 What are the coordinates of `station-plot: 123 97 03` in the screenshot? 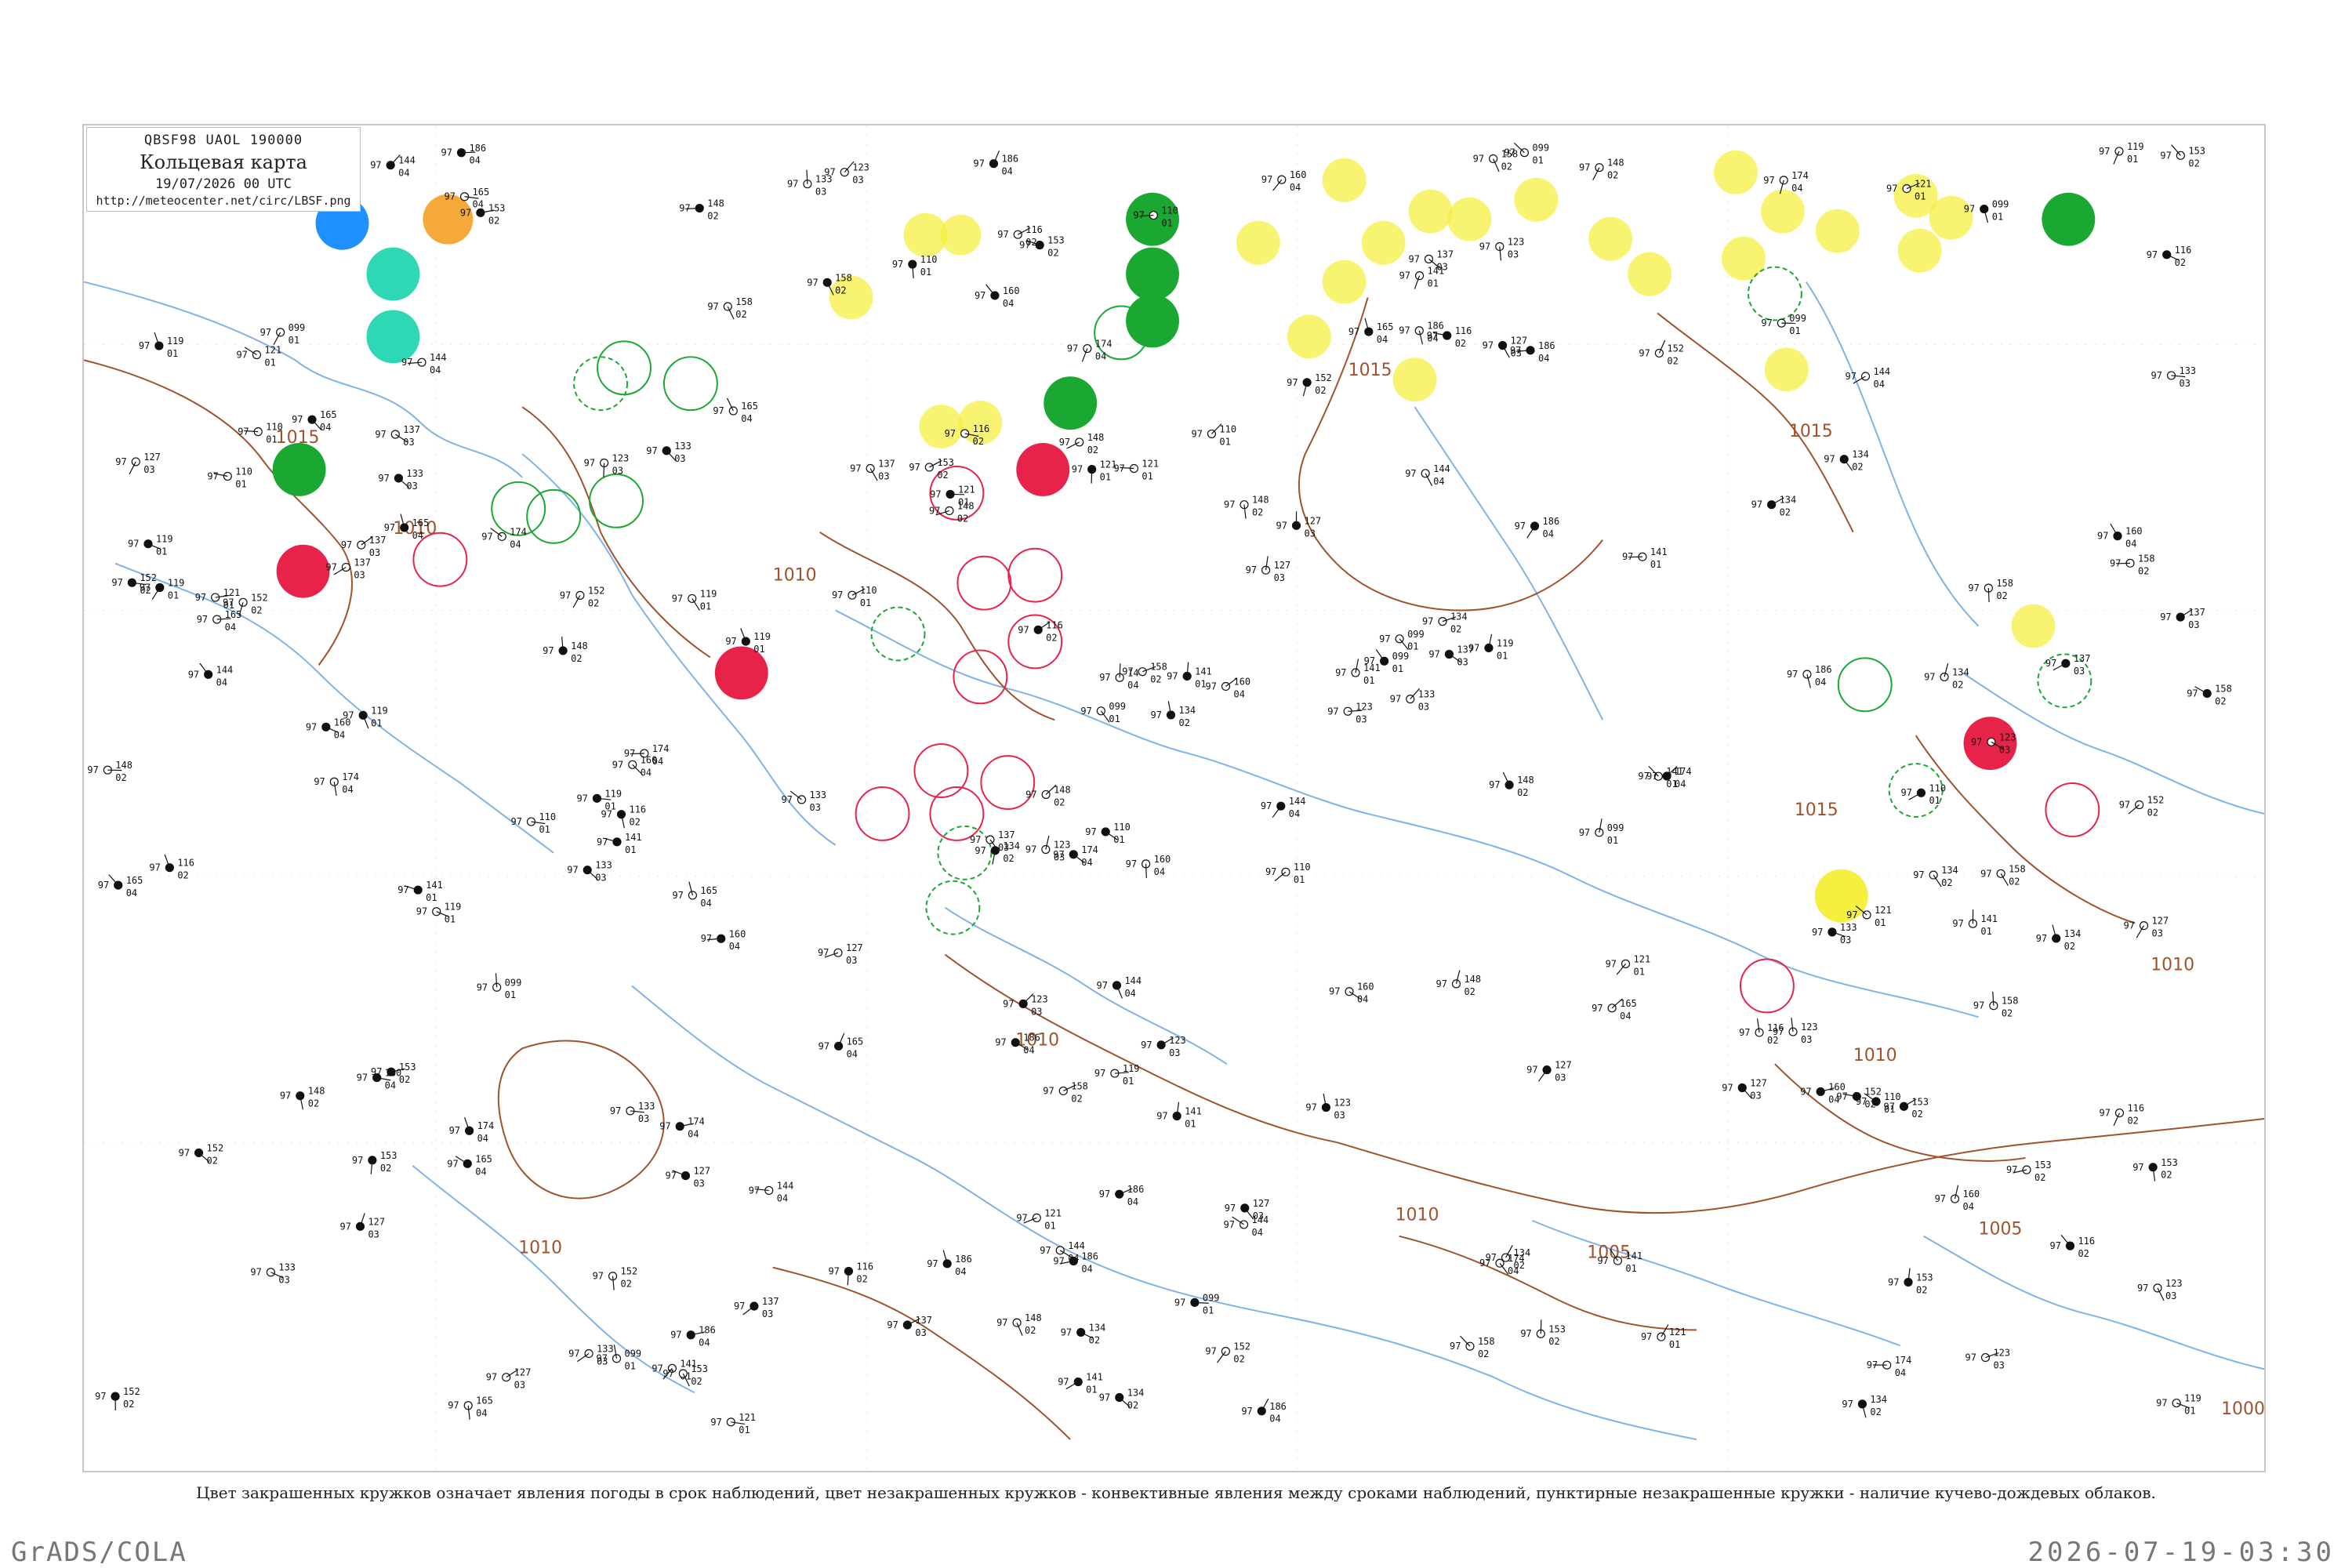 It's located at (1047, 848).